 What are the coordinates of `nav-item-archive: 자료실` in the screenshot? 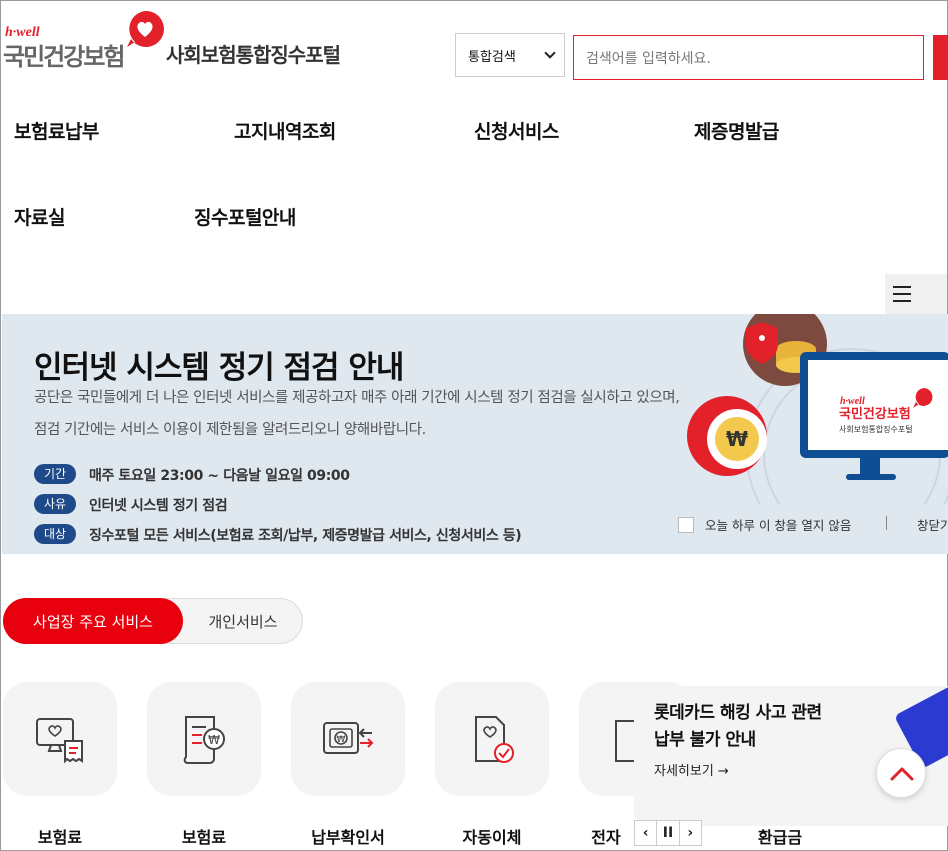 It's located at (39, 216).